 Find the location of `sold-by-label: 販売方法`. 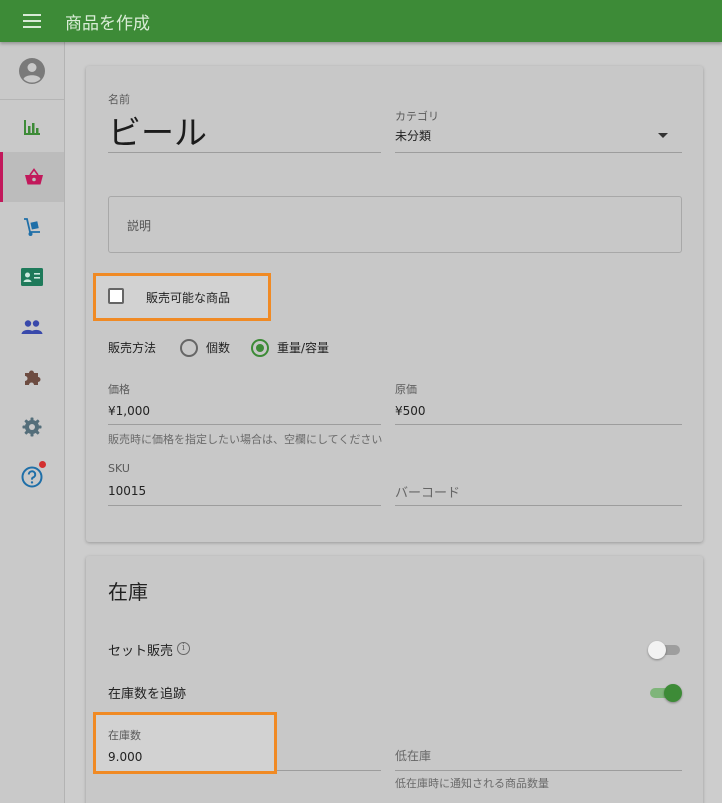

sold-by-label: 販売方法 is located at coordinates (132, 348).